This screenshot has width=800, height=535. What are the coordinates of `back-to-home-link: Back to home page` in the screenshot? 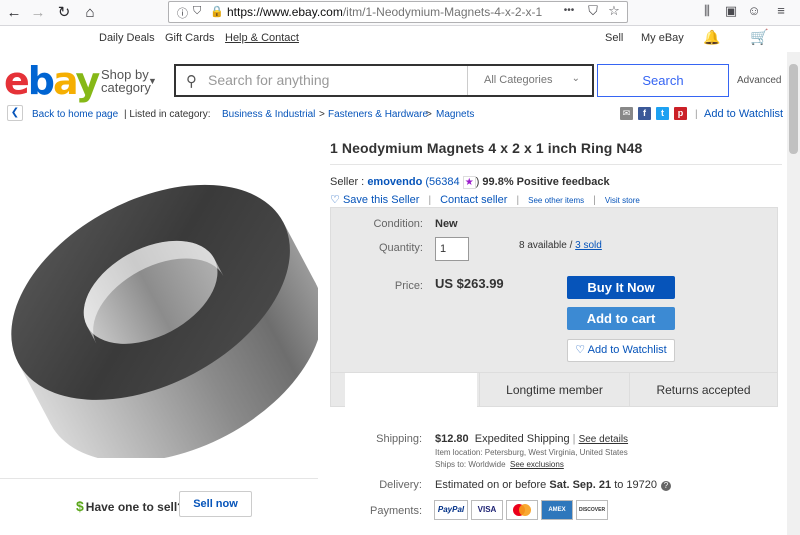 It's located at (75, 114).